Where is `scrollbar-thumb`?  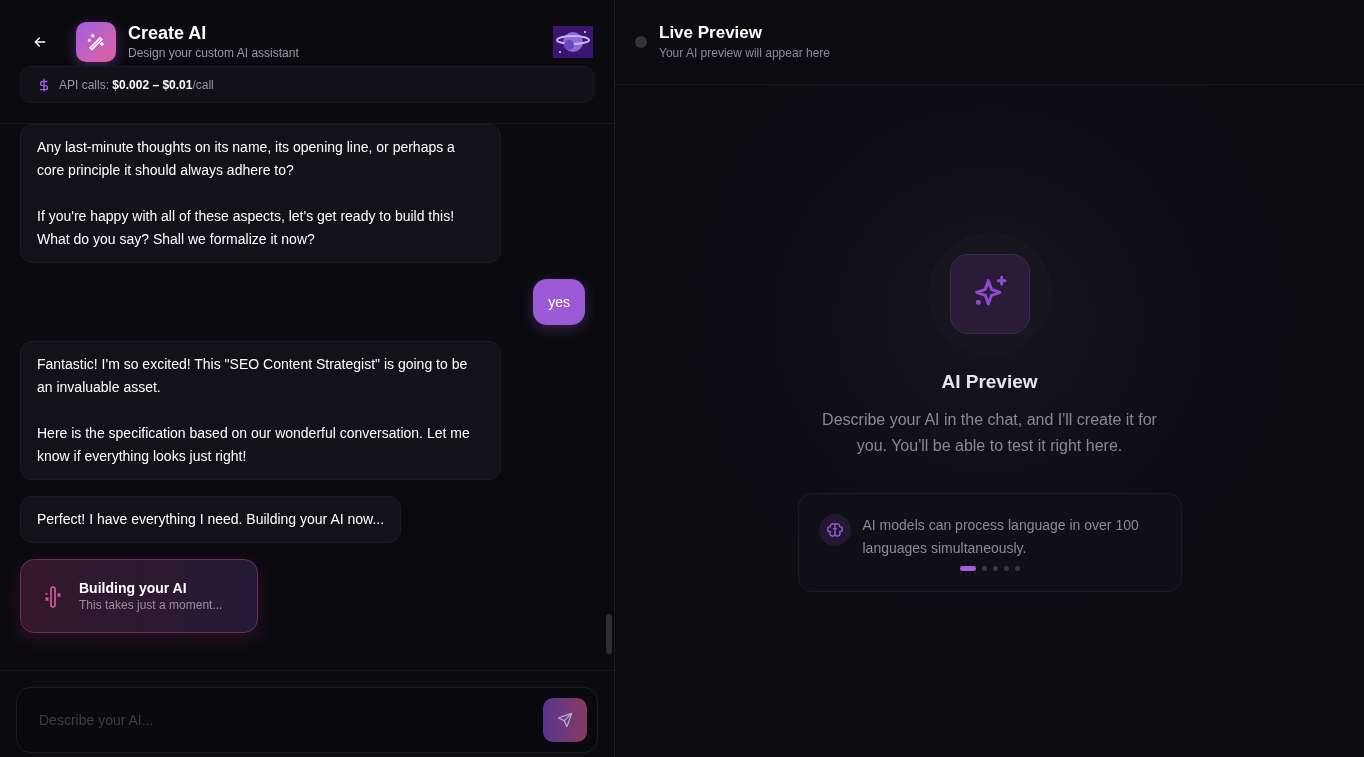 scrollbar-thumb is located at coordinates (609, 634).